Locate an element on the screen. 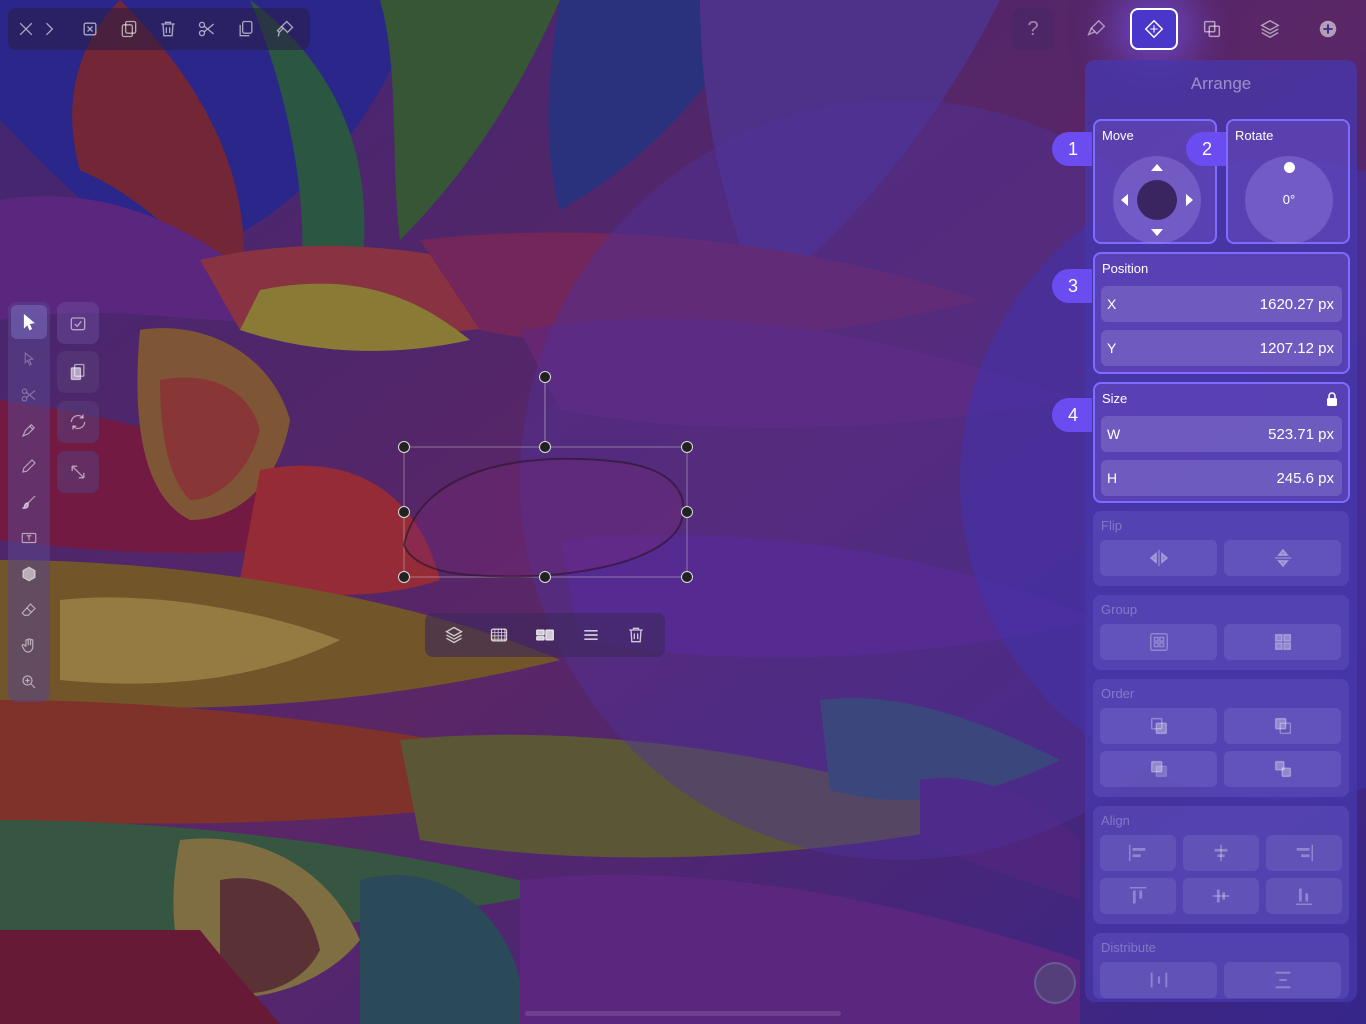 Image resolution: width=1366 pixels, height=1024 pixels. bring-to-front-icon is located at coordinates (1158, 726).